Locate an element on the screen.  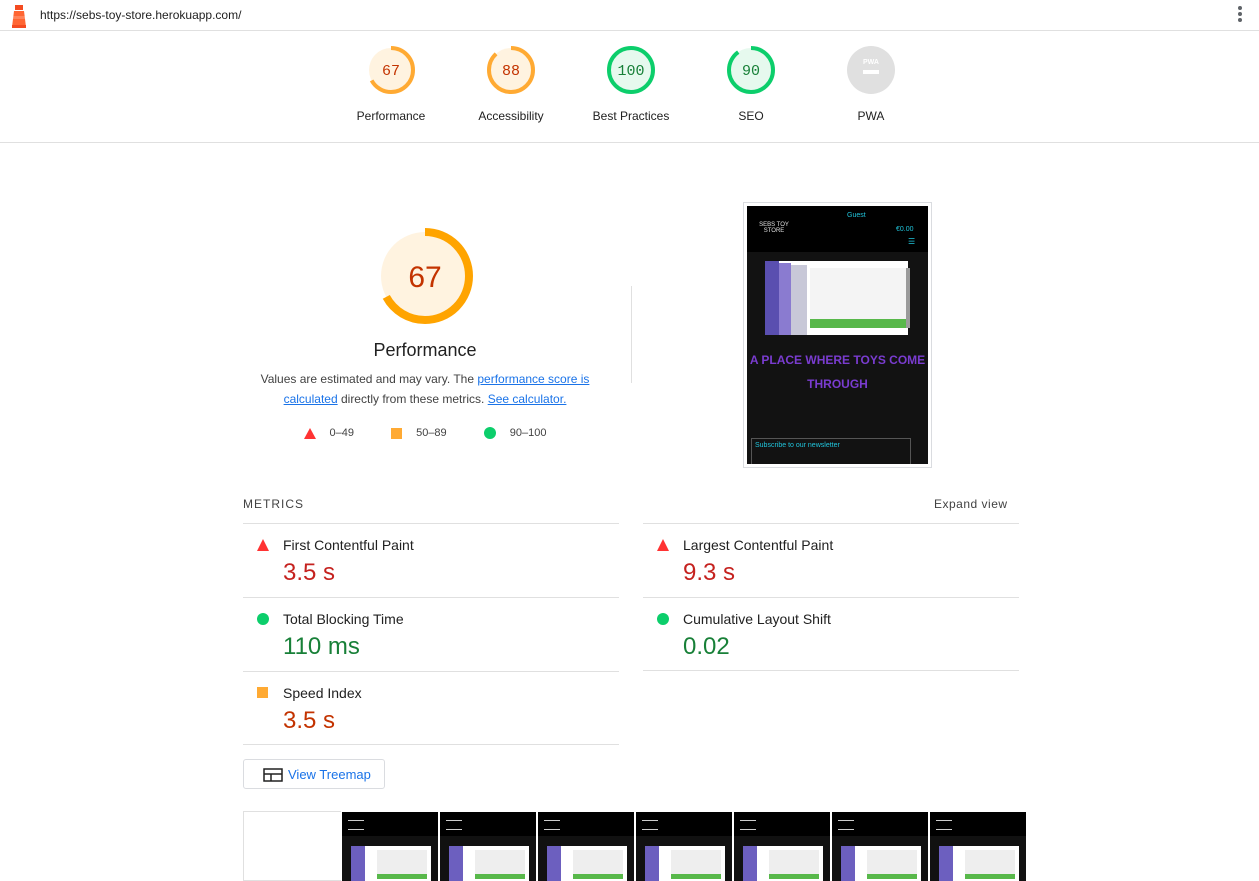
circle-icon is located at coordinates (489, 433).